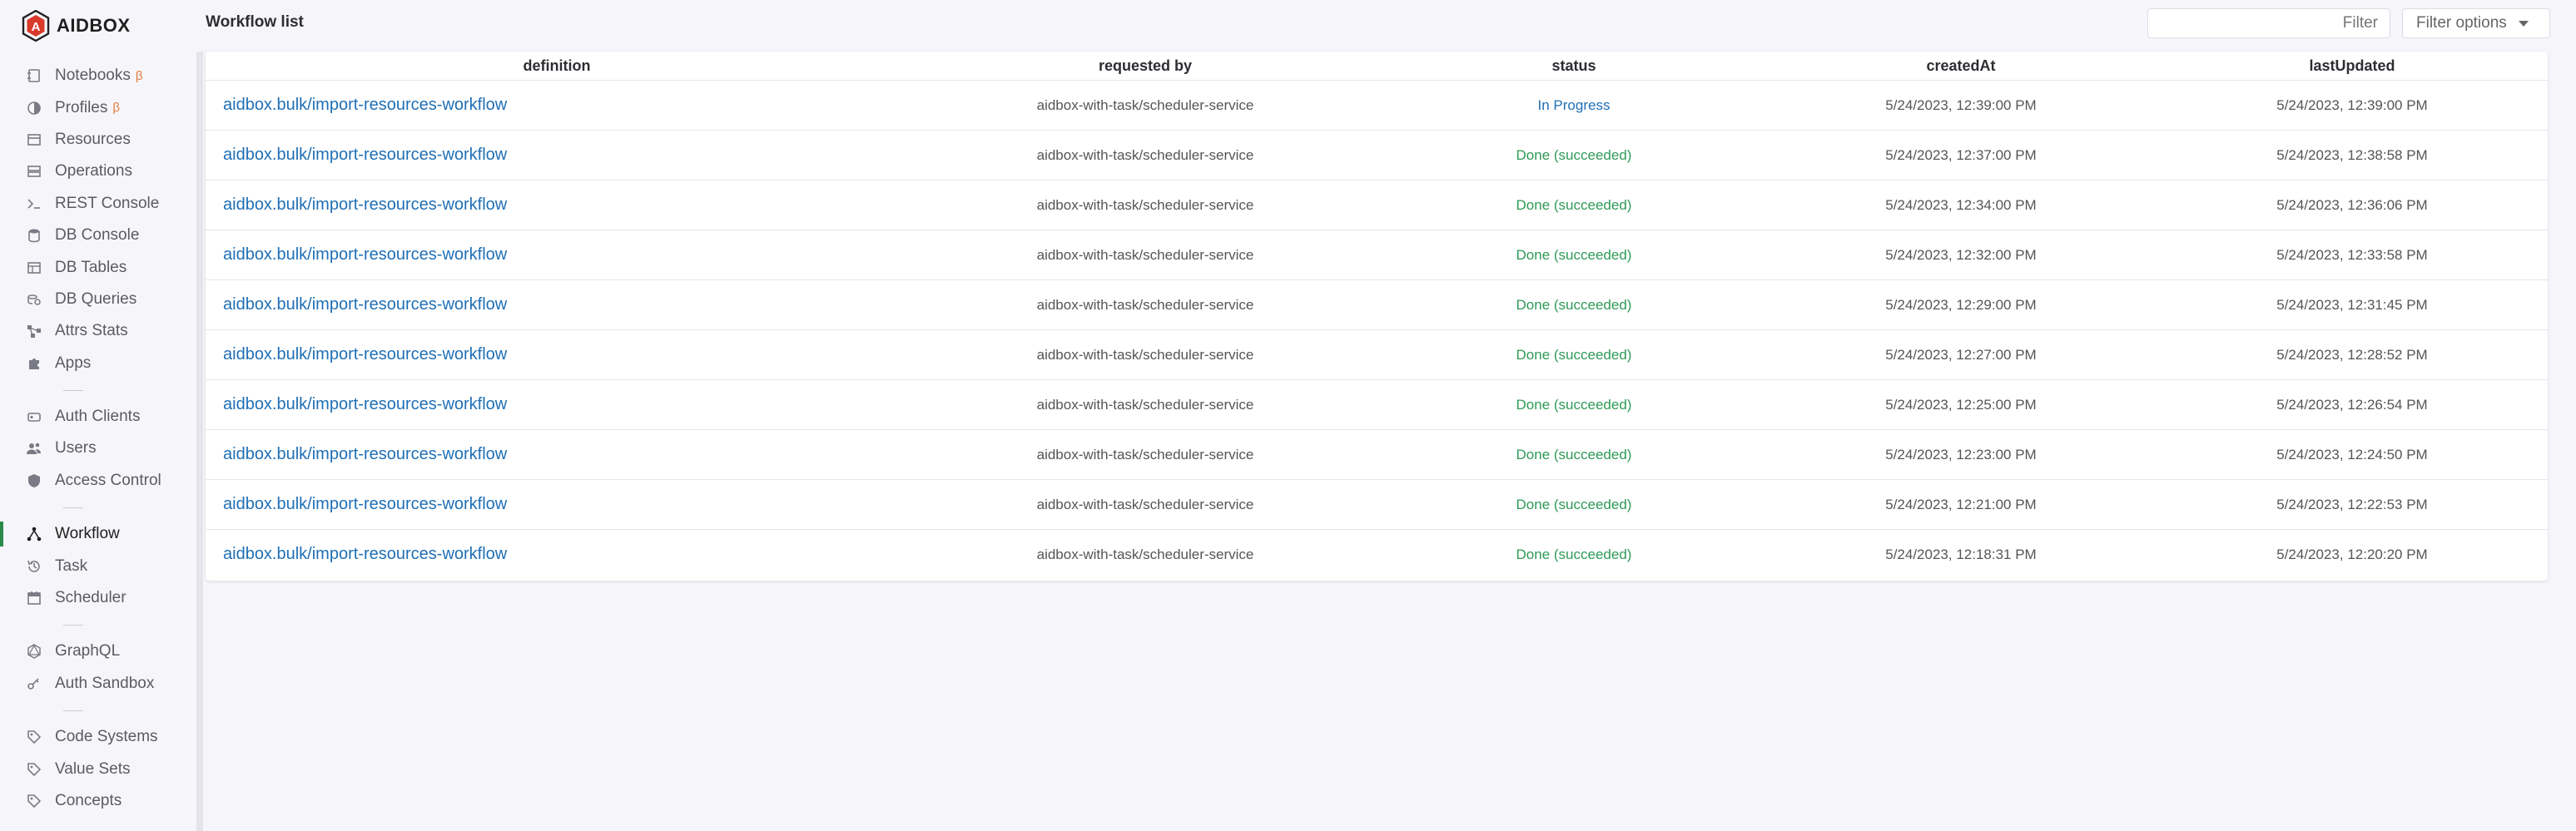 This screenshot has width=2576, height=831. I want to click on column-header-definition: definition, so click(557, 66).